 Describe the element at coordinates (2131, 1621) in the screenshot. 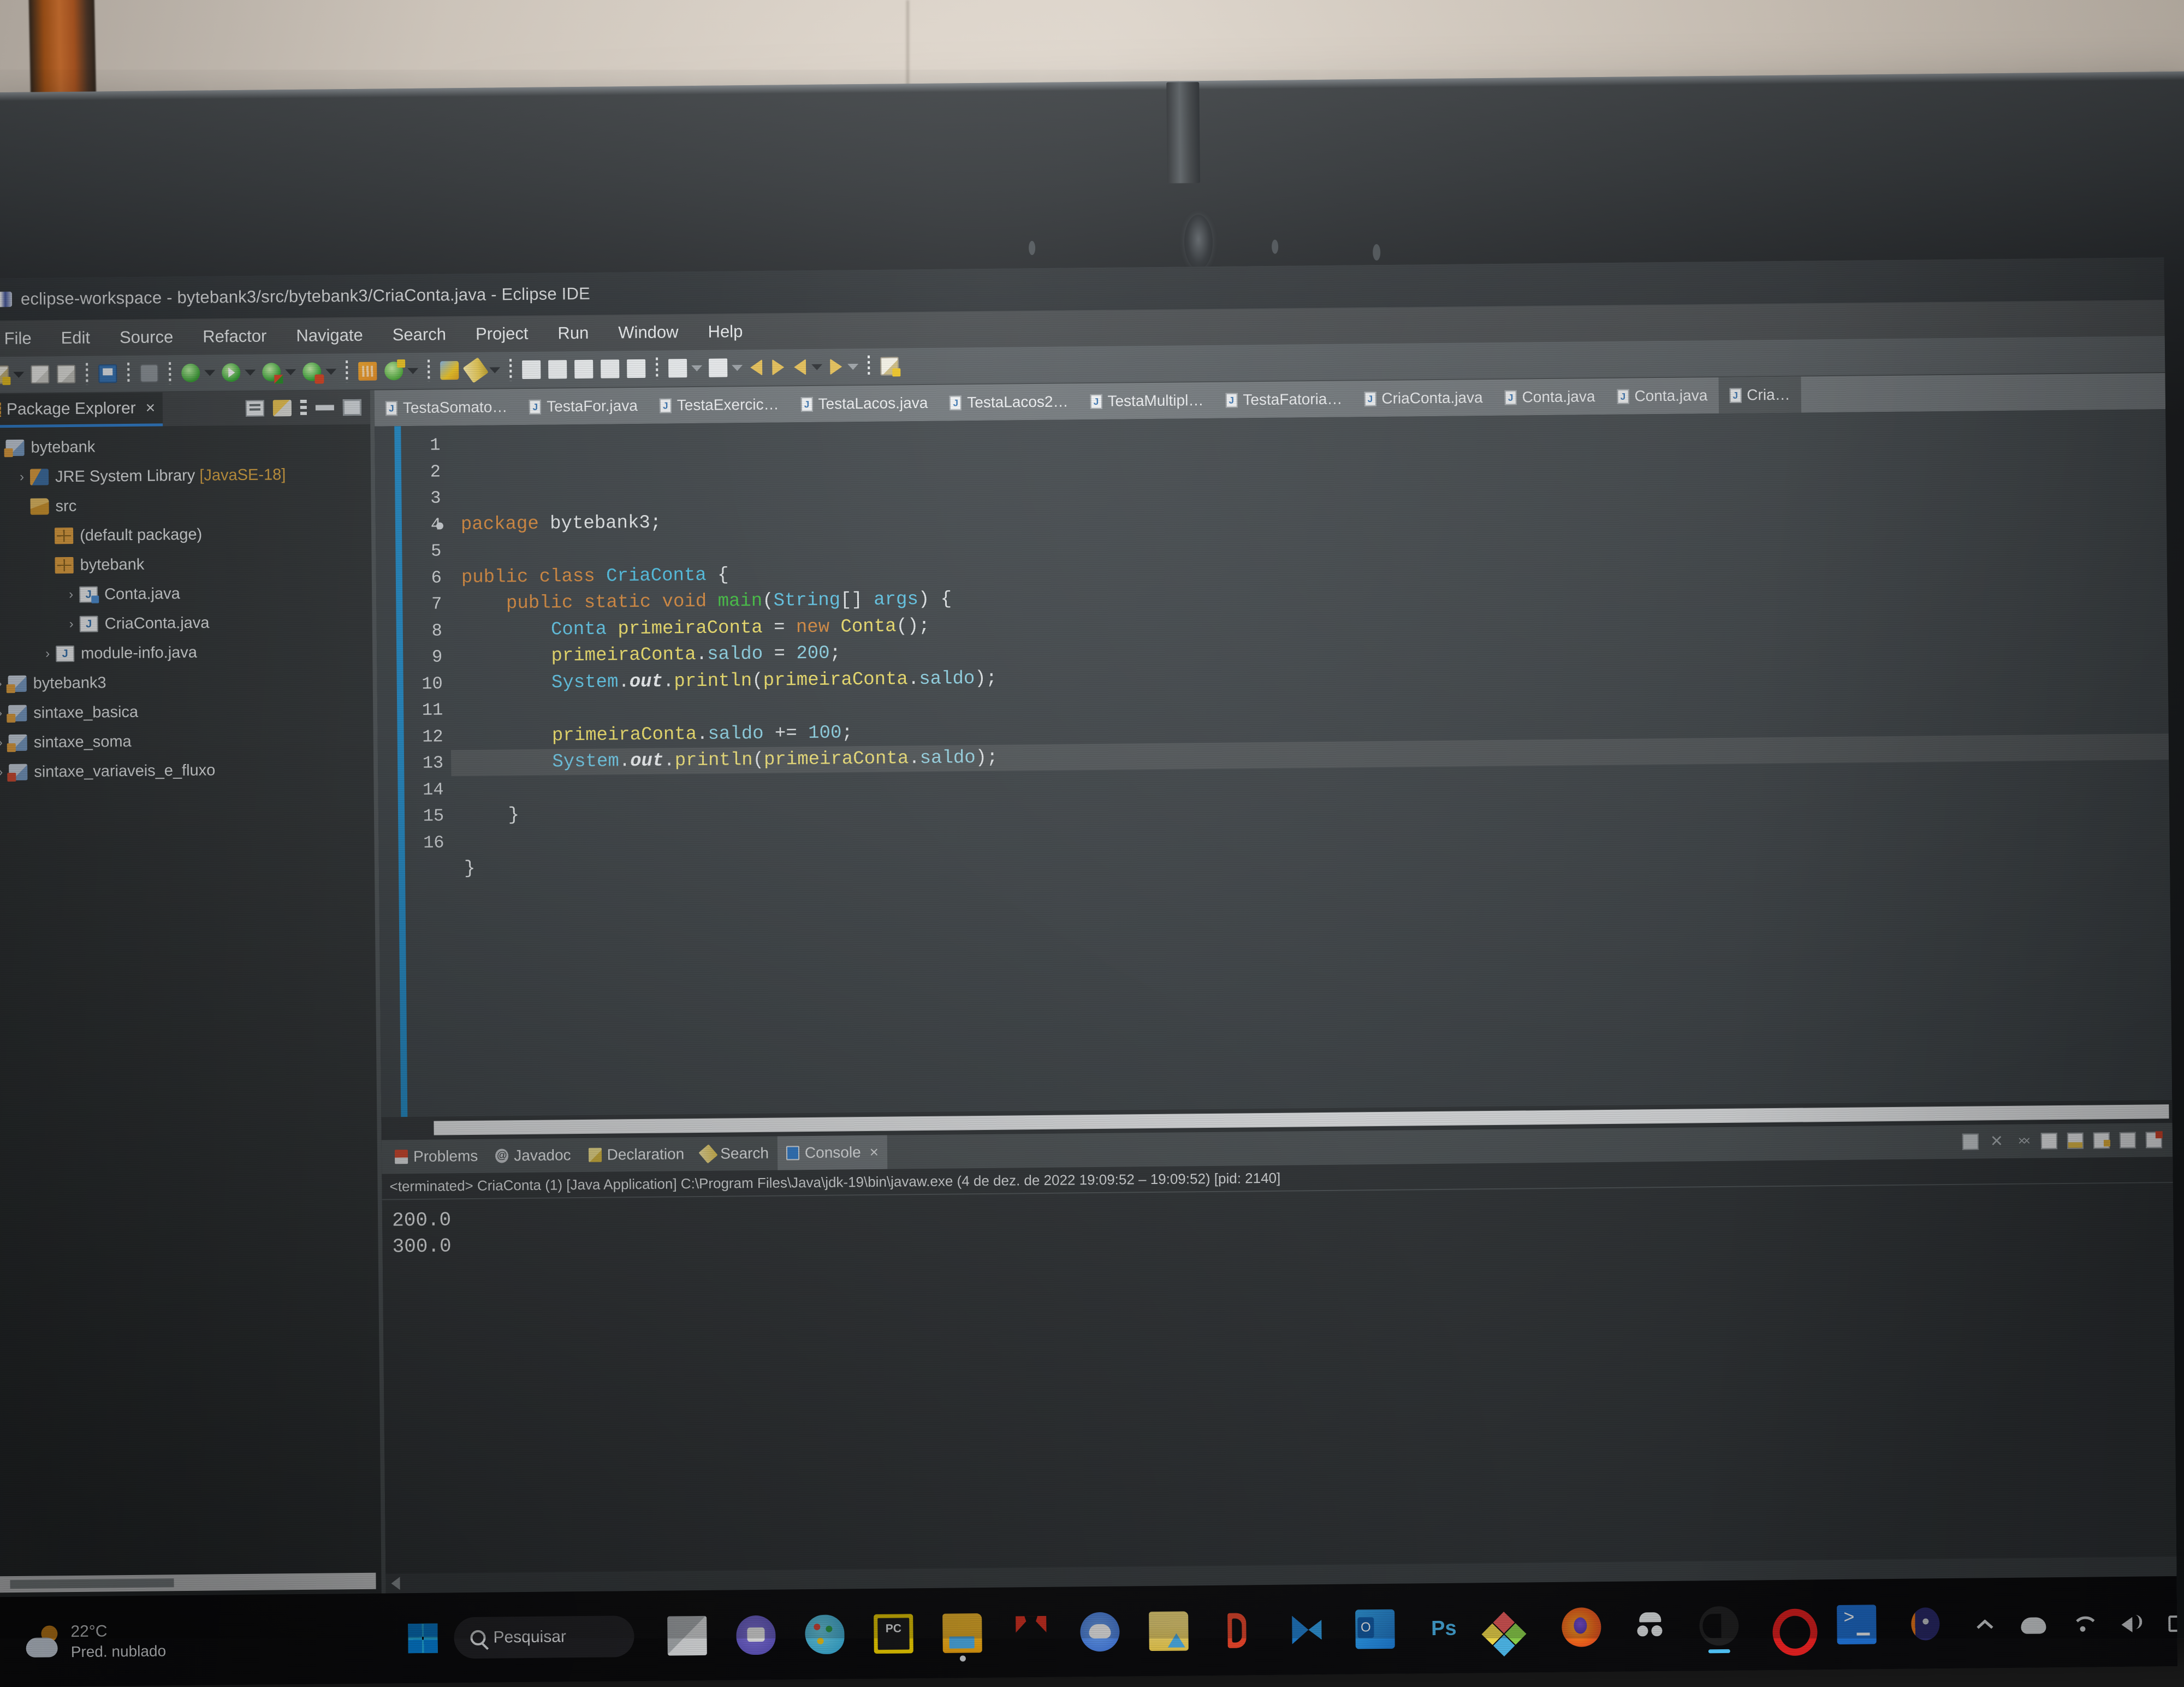

I see `volume-icon` at that location.